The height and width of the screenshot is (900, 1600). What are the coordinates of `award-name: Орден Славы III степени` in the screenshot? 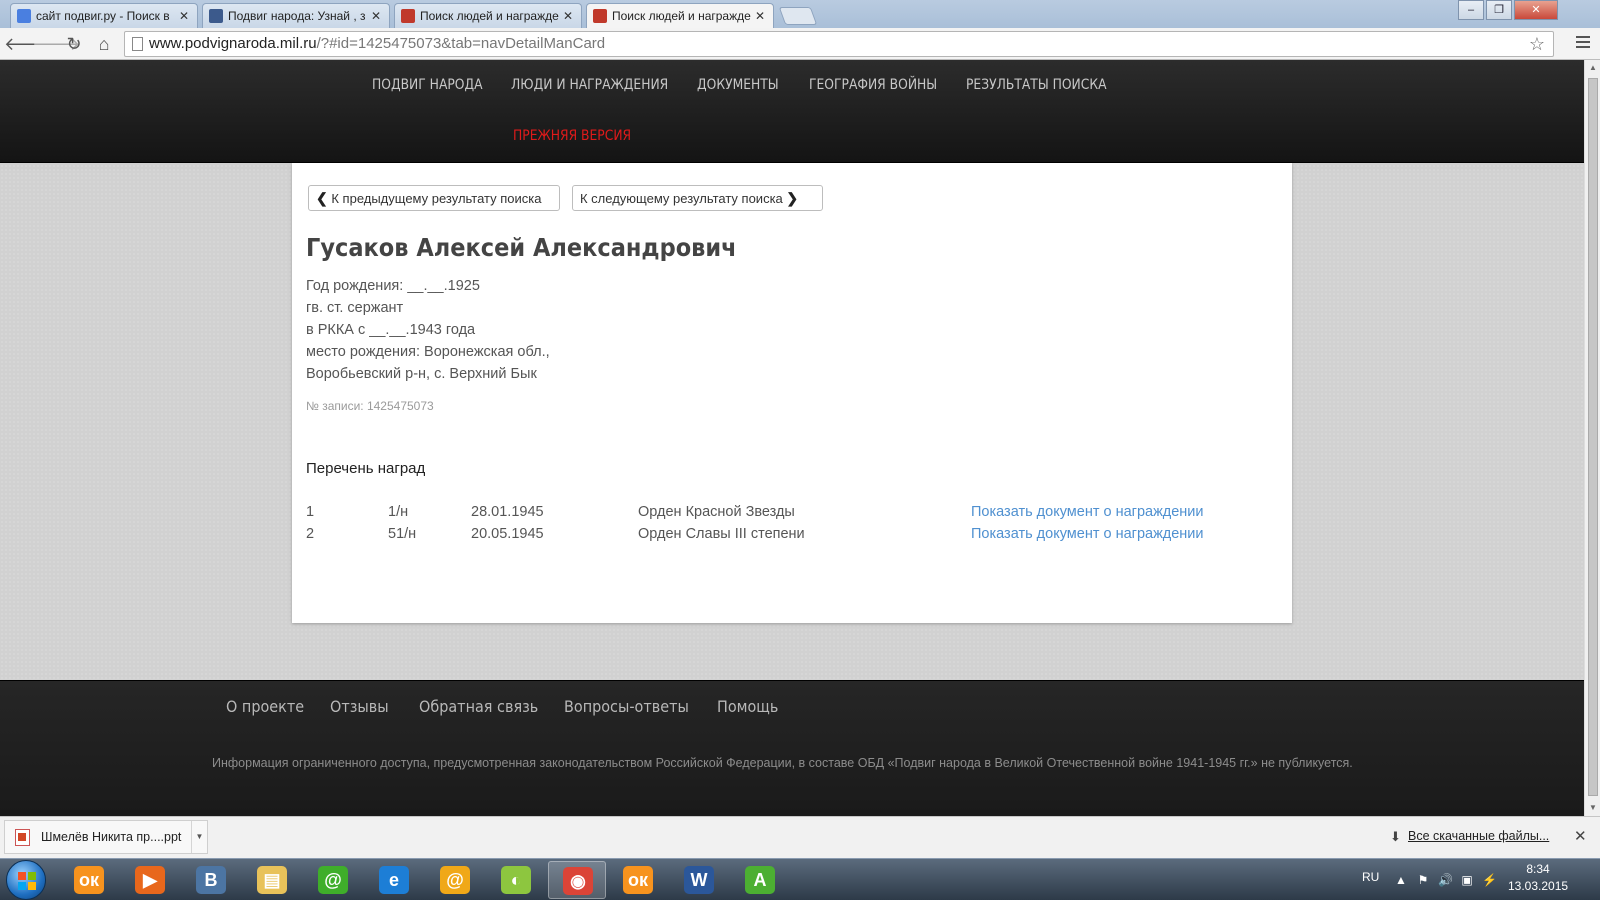 It's located at (721, 534).